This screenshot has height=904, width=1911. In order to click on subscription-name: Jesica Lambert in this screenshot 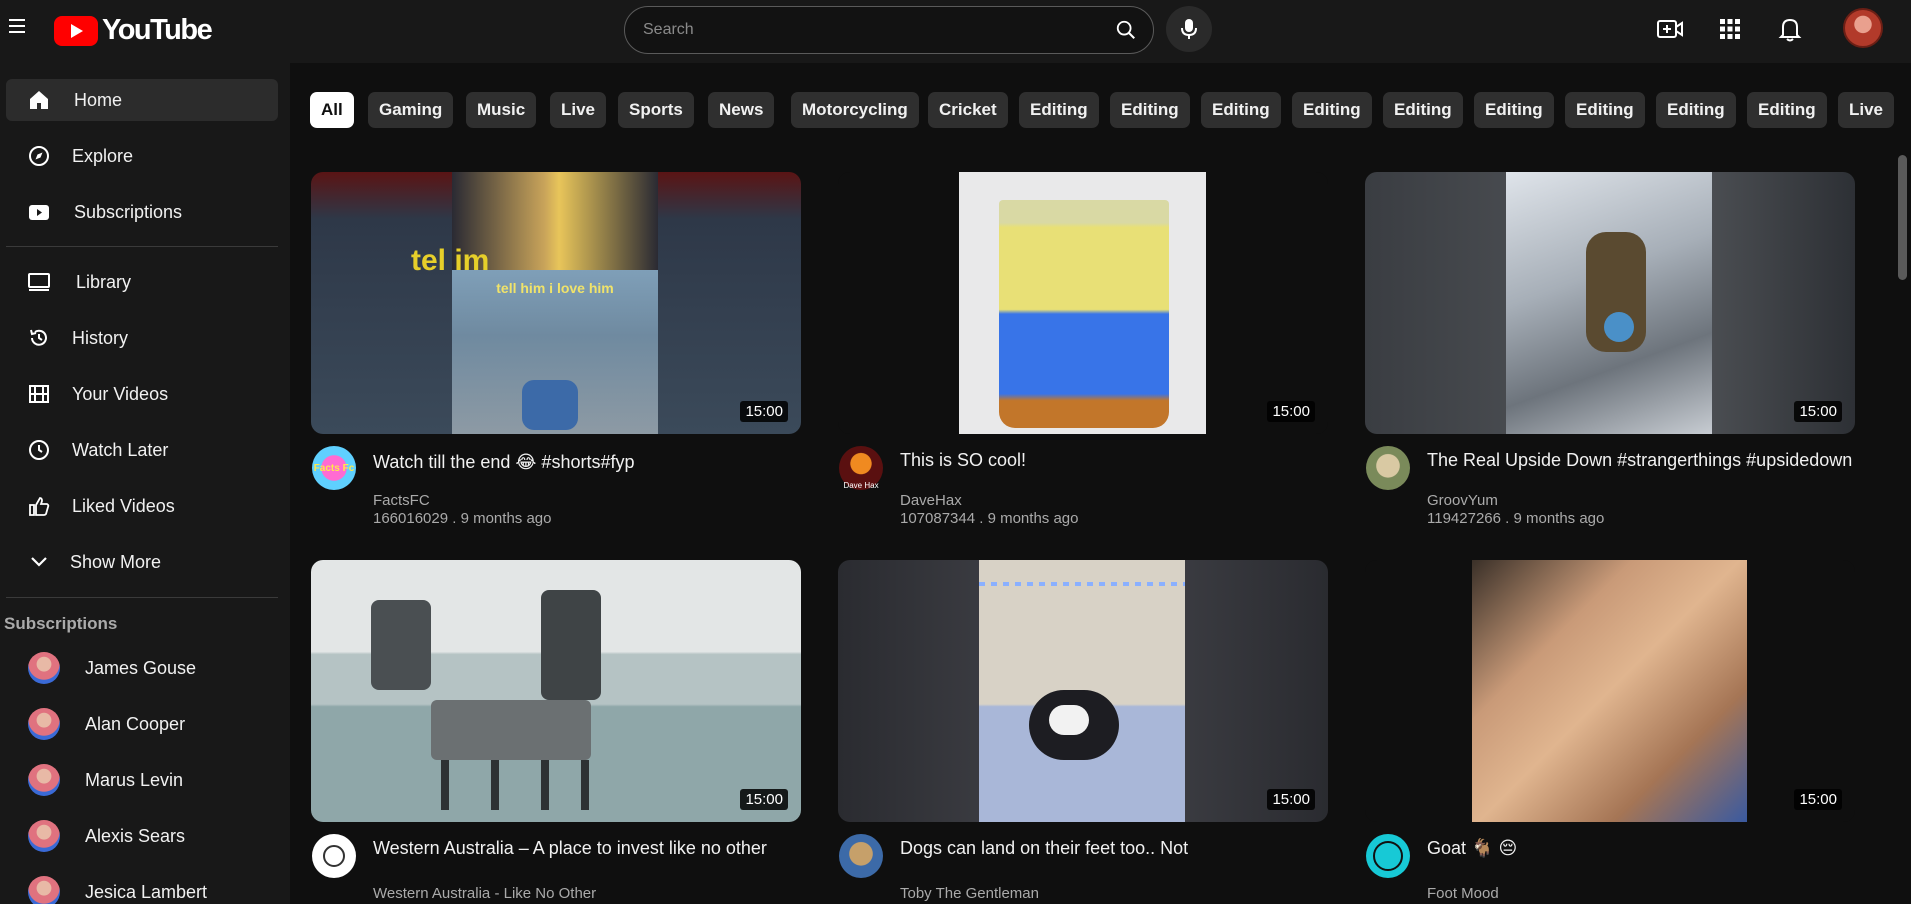, I will do `click(146, 891)`.